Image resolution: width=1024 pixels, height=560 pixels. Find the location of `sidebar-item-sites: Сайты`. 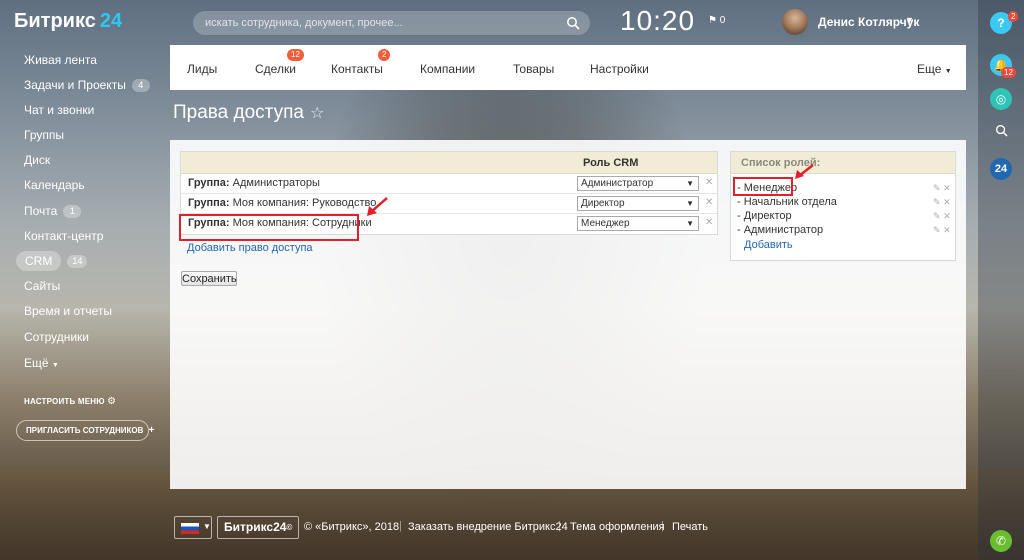

sidebar-item-sites: Сайты is located at coordinates (42, 286).